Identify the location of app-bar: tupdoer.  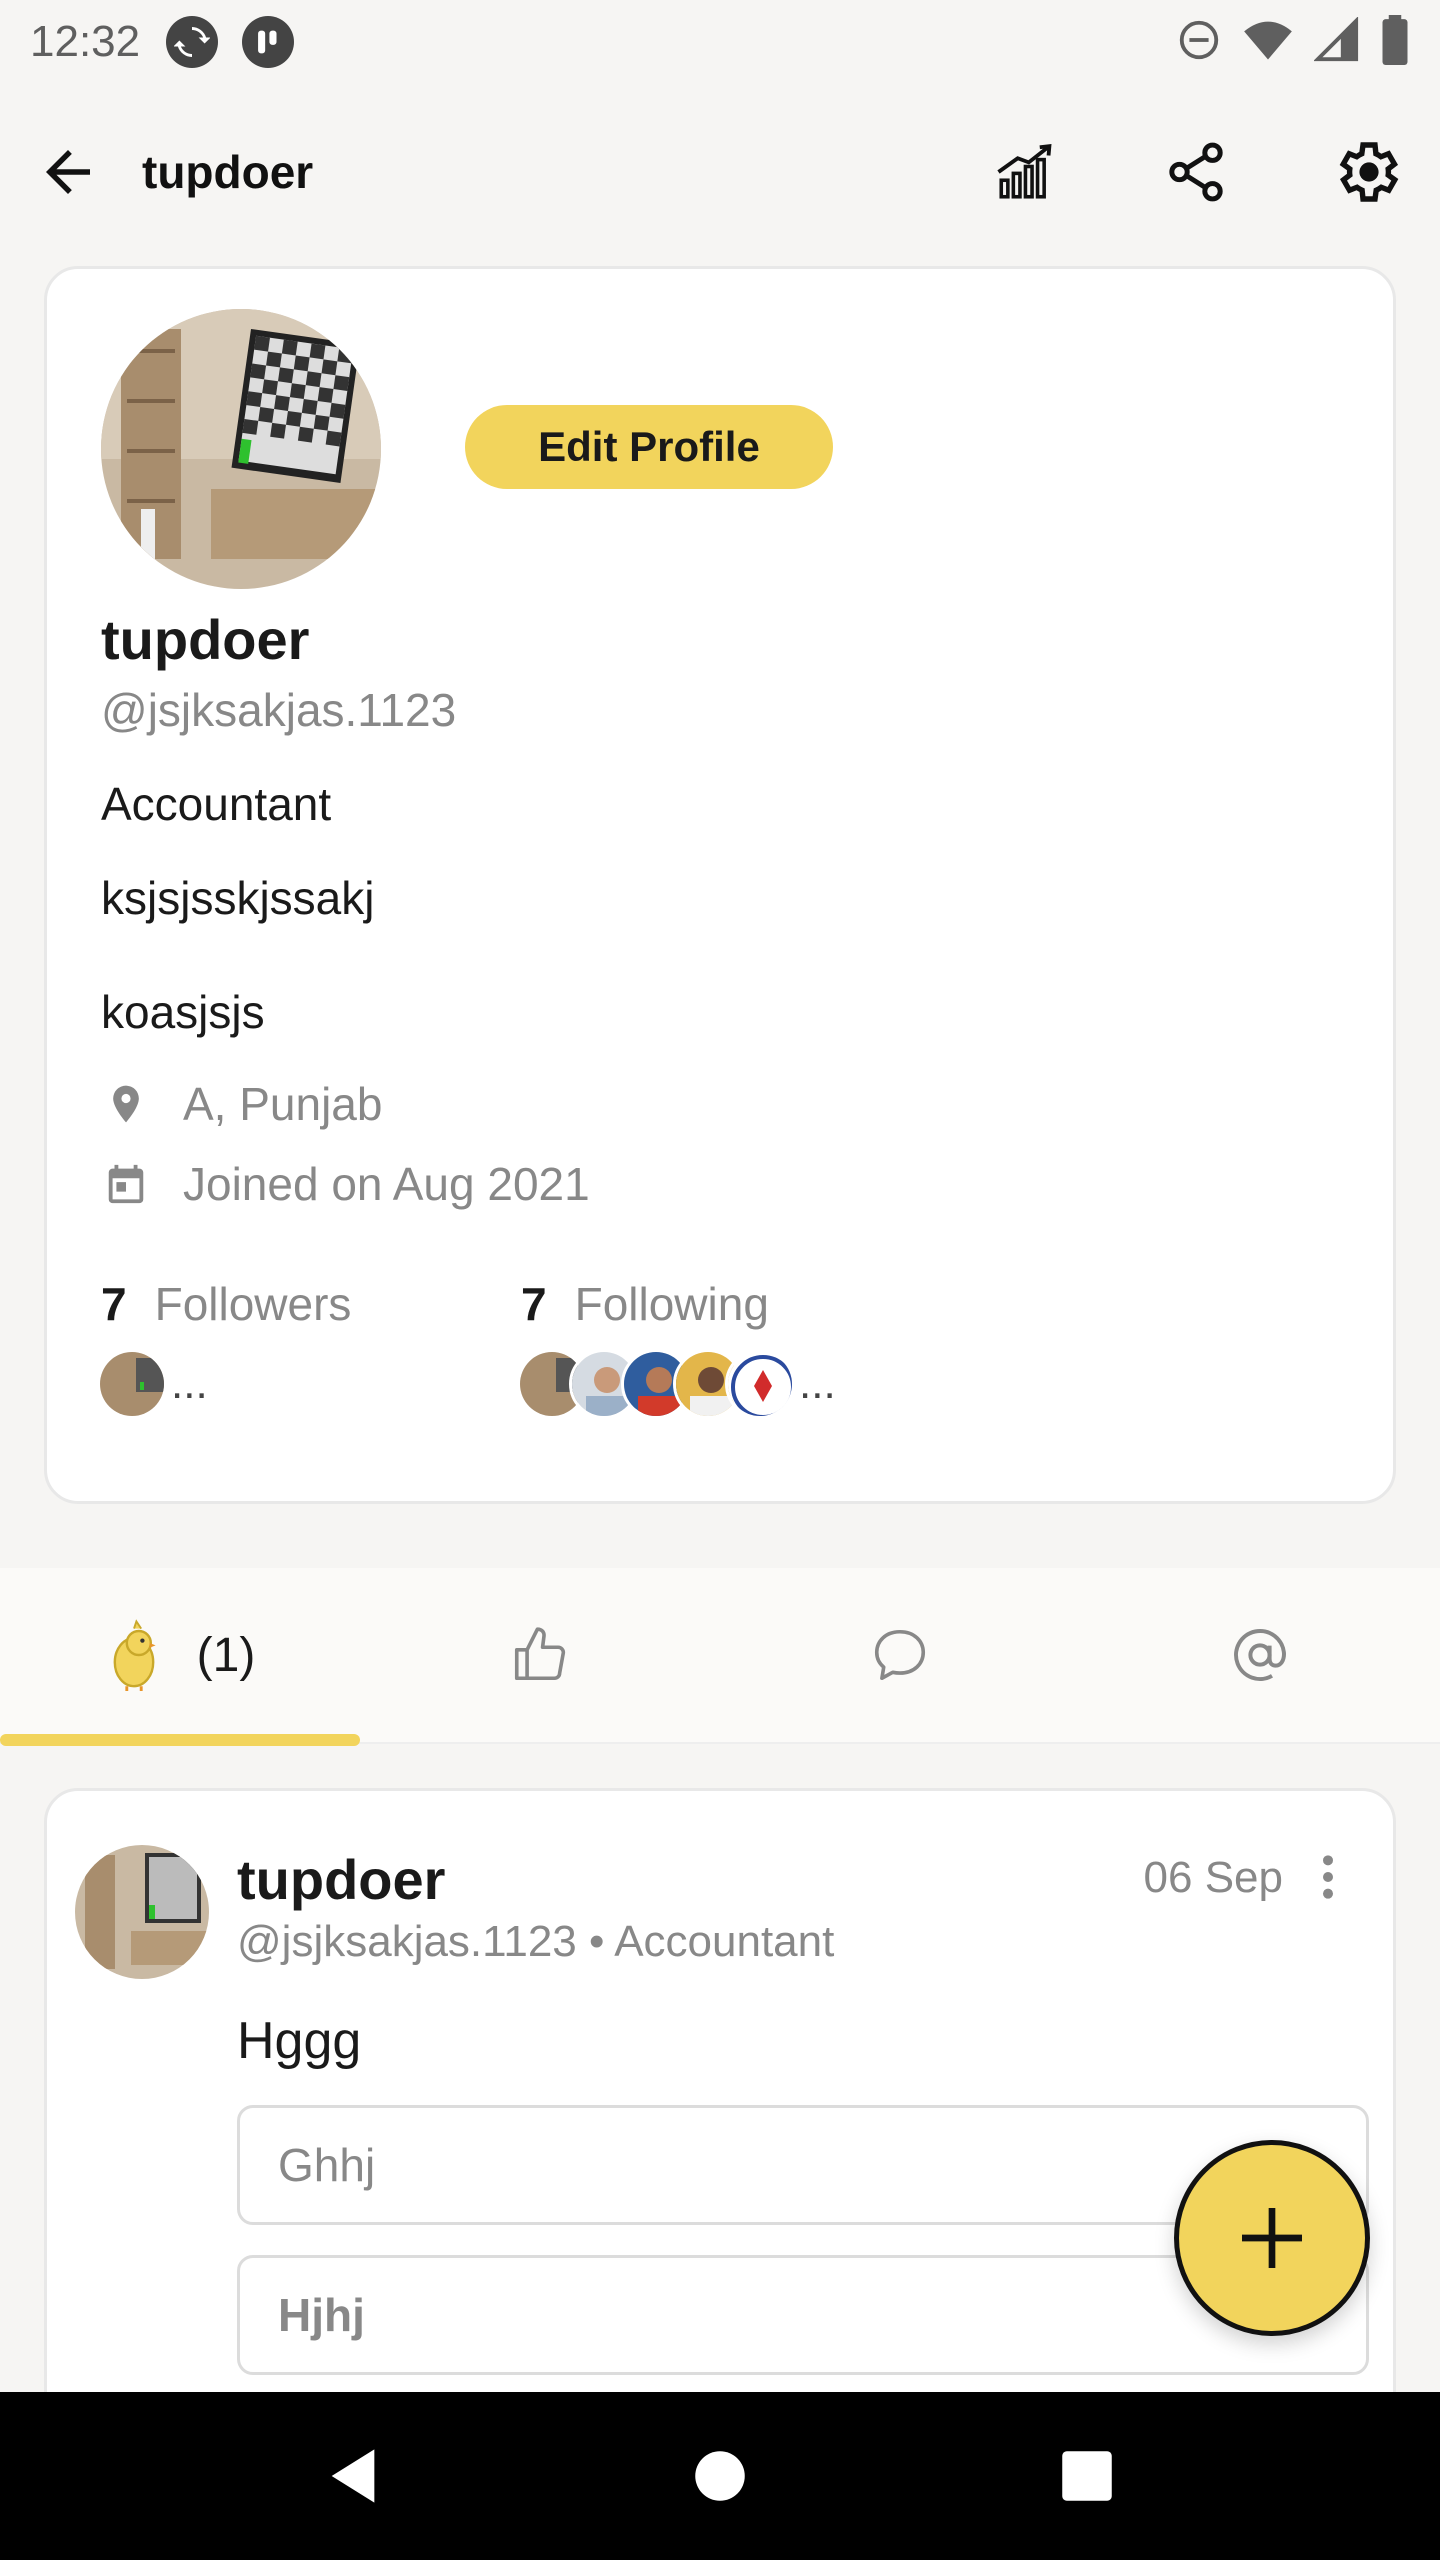
(720, 172).